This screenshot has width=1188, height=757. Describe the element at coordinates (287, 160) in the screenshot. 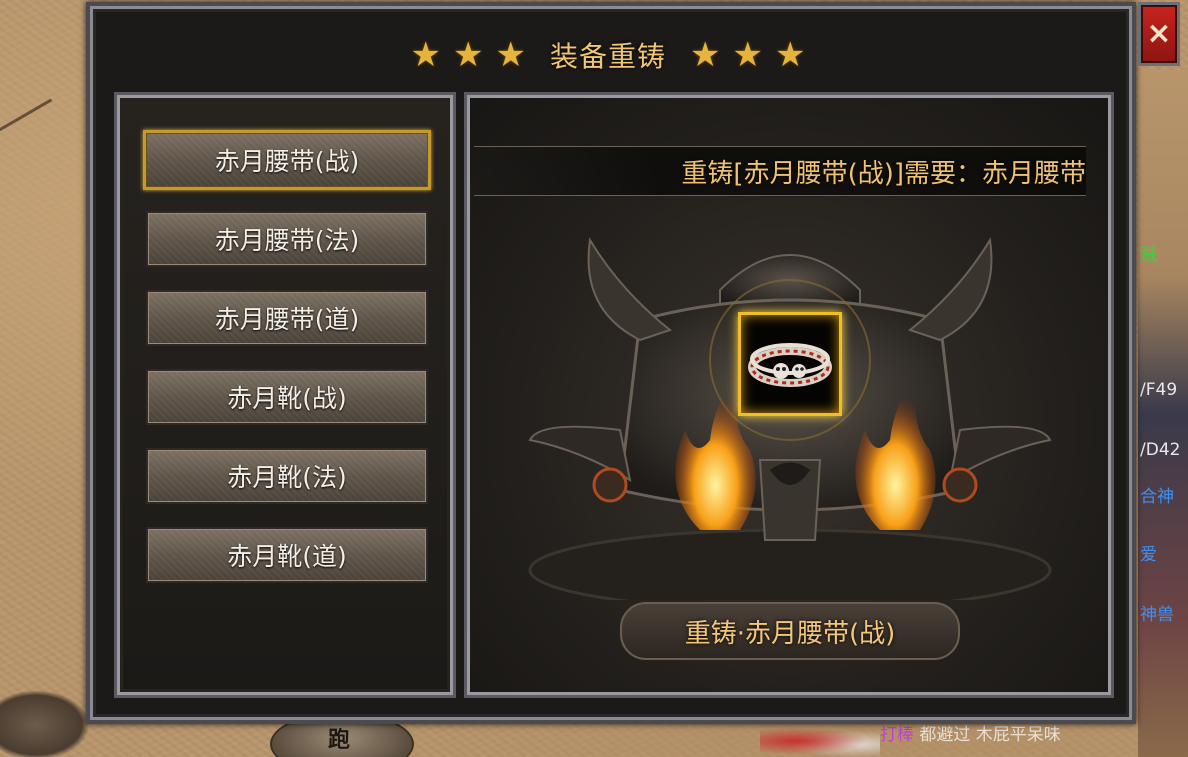

I see `equipment-item-button: 赤月腰带(战)` at that location.